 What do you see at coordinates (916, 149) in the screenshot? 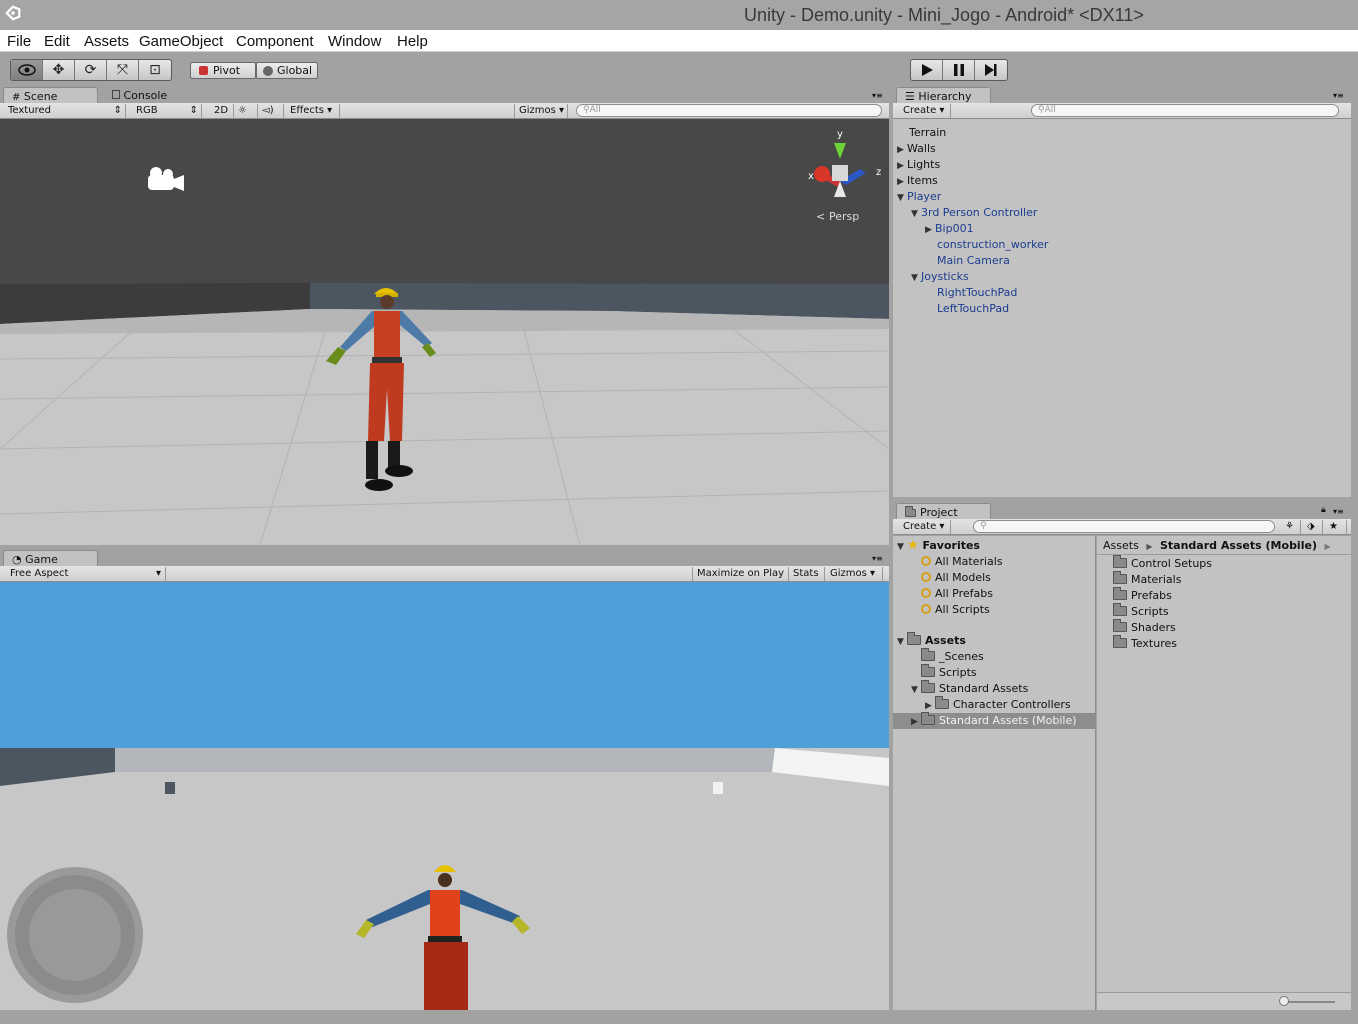
I see `hierarchy-item-walls: ▶ Walls` at bounding box center [916, 149].